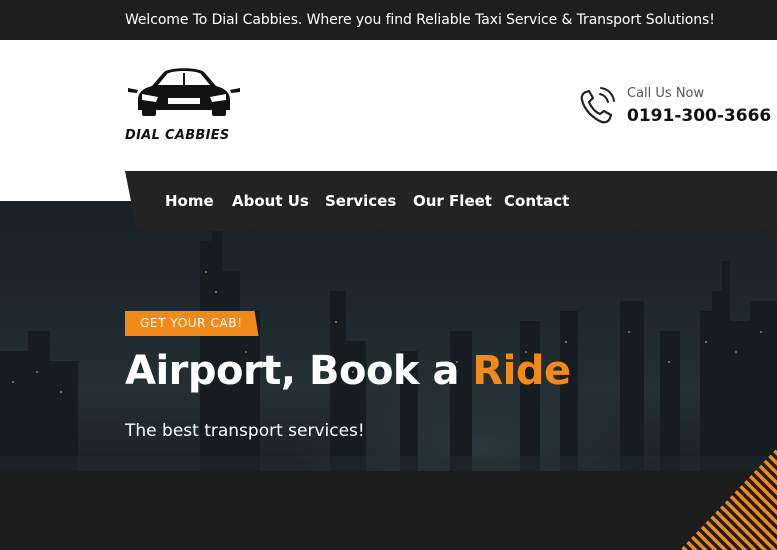 The height and width of the screenshot is (550, 777). What do you see at coordinates (360, 201) in the screenshot?
I see `nav-services: Services` at bounding box center [360, 201].